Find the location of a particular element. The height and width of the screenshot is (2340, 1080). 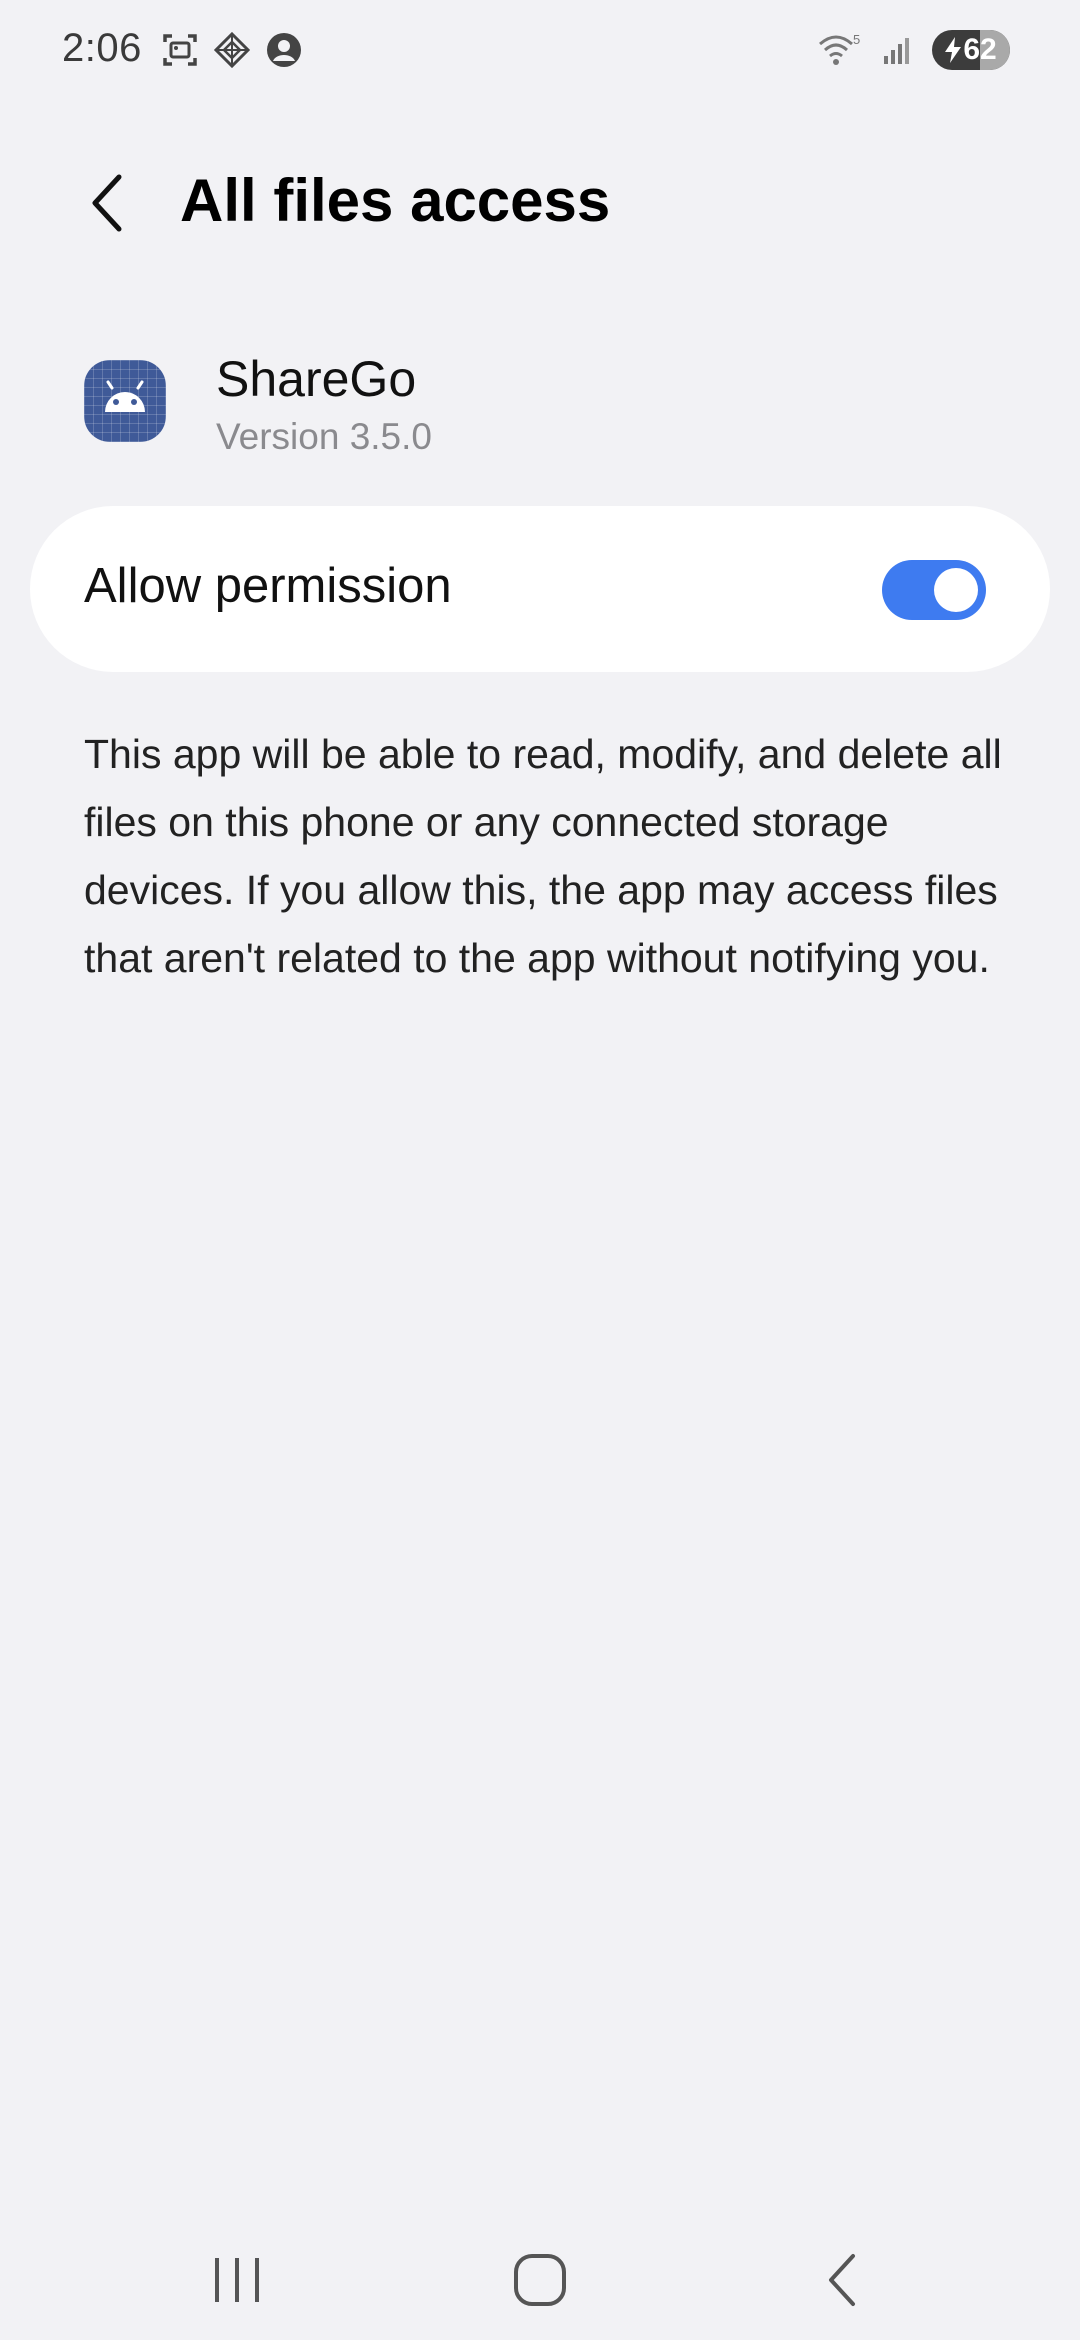

app-name: ShareGo is located at coordinates (316, 379).